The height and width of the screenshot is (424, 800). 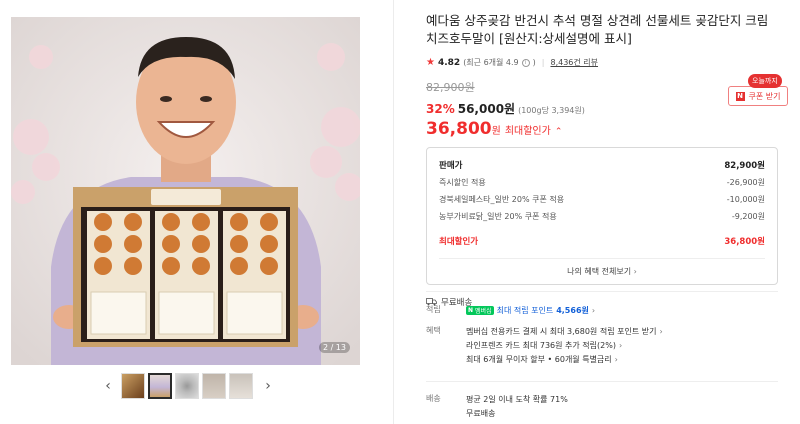 I want to click on breakdown-head: 판매가 82,900원, so click(x=602, y=165).